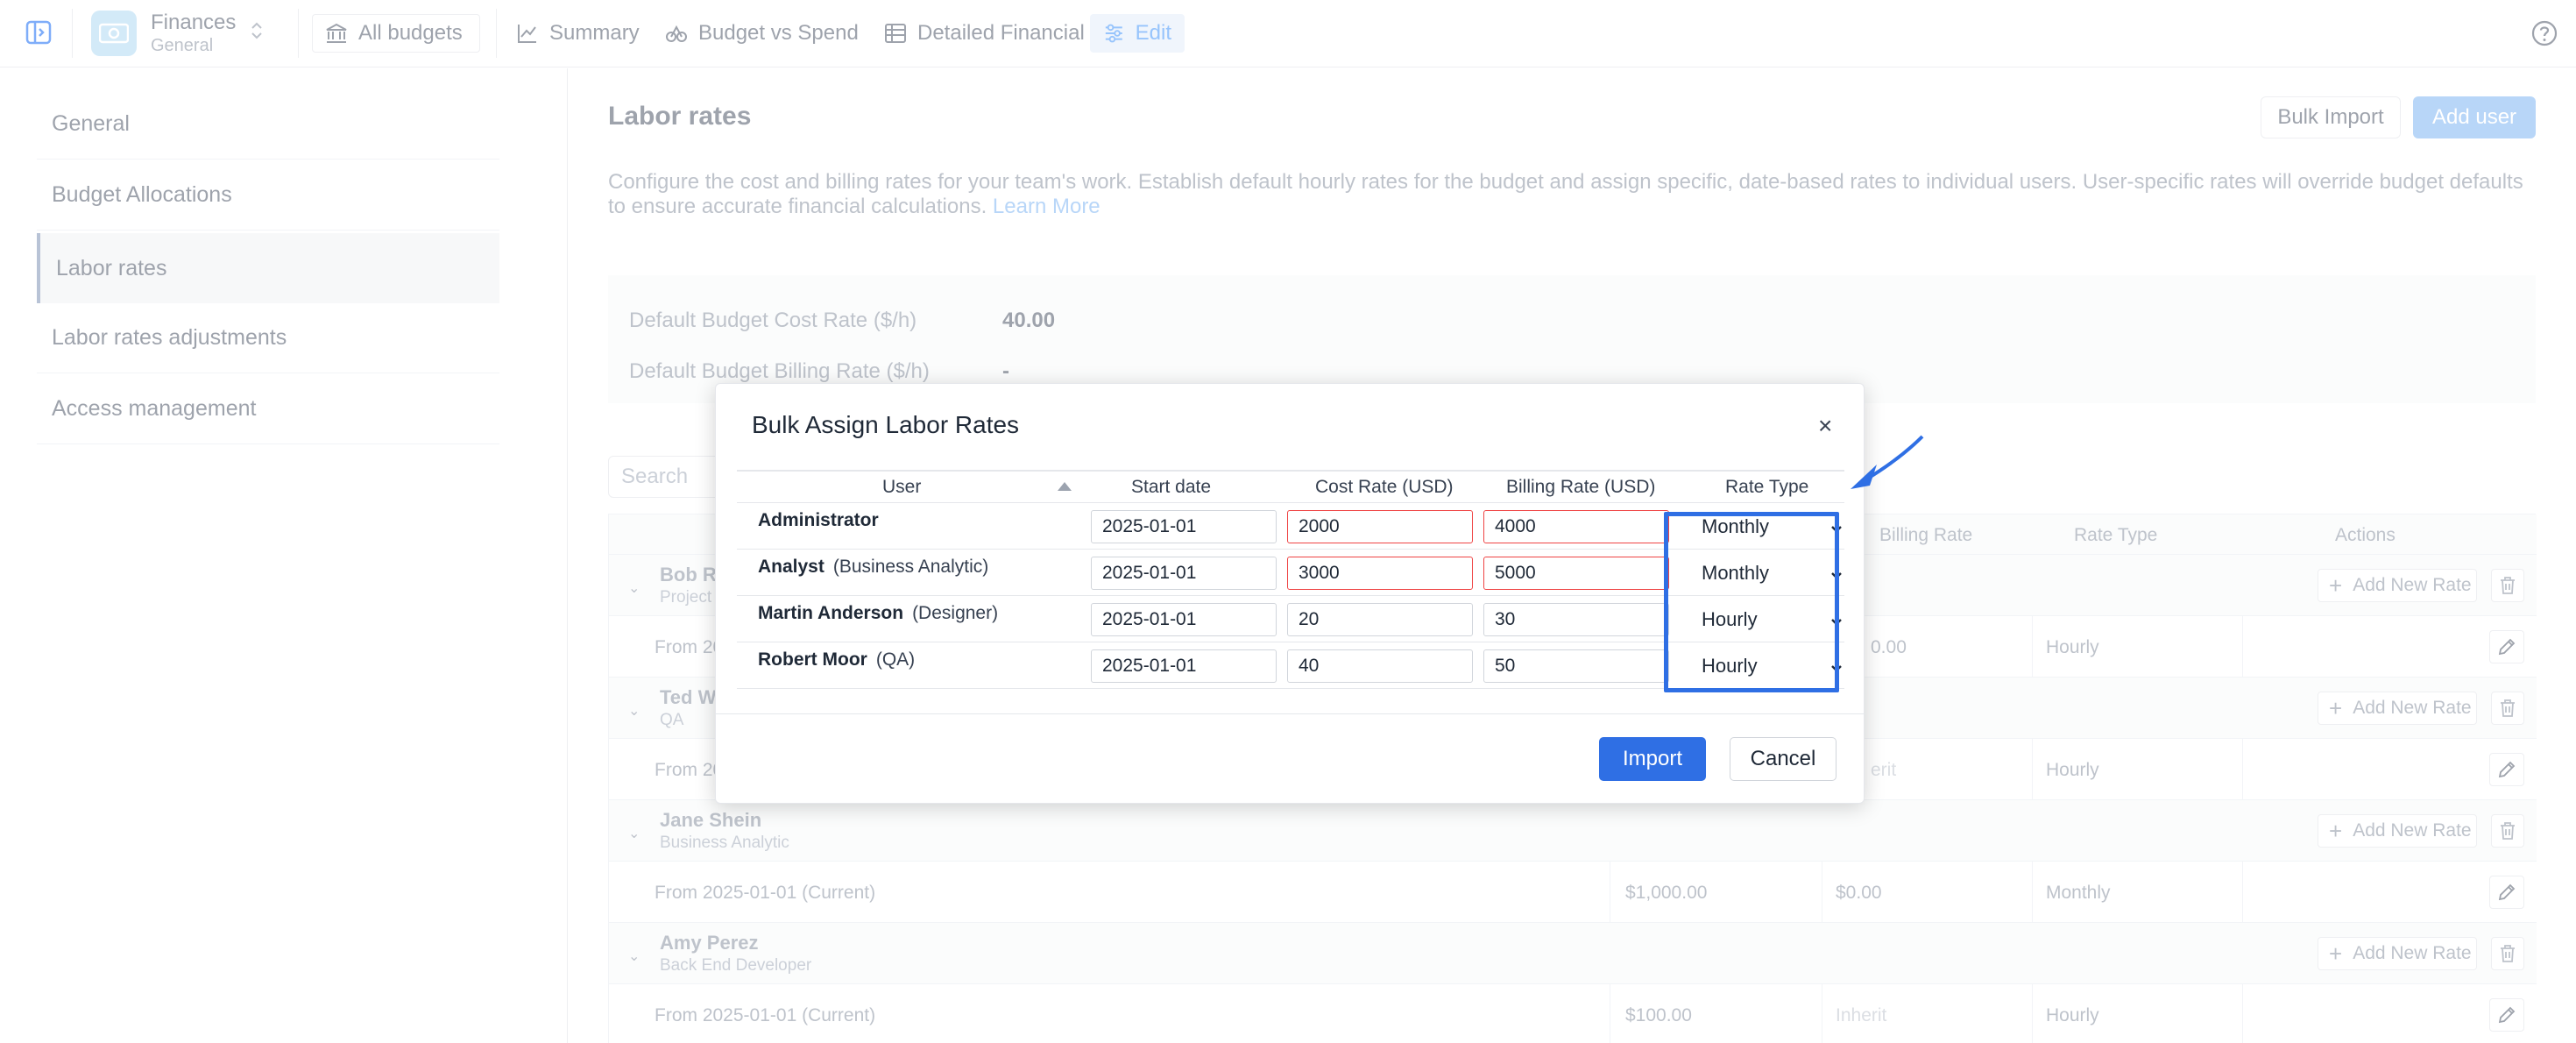 The width and height of the screenshot is (2576, 1043). What do you see at coordinates (910, 567) in the screenshot?
I see `user-role: (Business Analytic)` at bounding box center [910, 567].